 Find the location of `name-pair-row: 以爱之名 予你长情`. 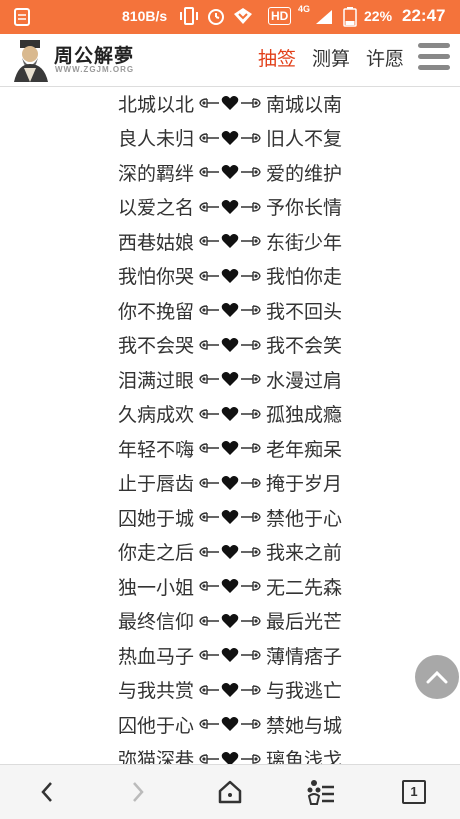

name-pair-row: 以爱之名 予你长情 is located at coordinates (230, 207).